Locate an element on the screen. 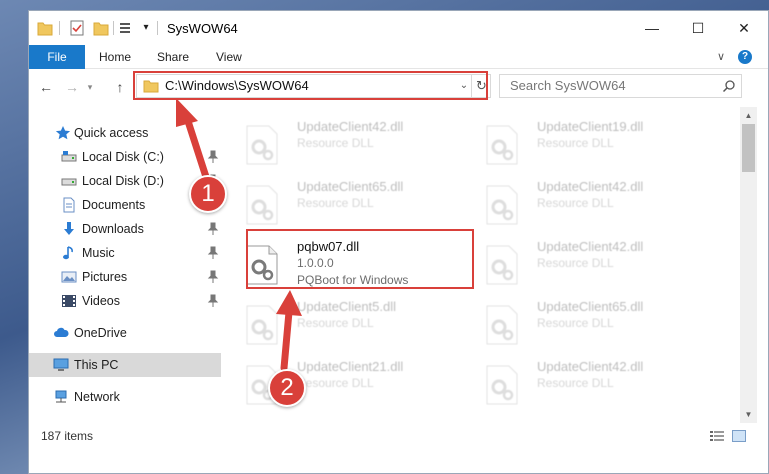 This screenshot has height=474, width=769. help-icon: ? is located at coordinates (745, 57).